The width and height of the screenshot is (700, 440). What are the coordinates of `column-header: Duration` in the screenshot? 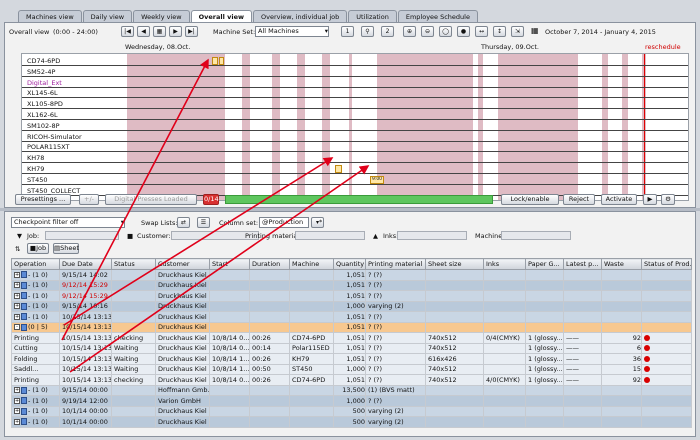 It's located at (269, 264).